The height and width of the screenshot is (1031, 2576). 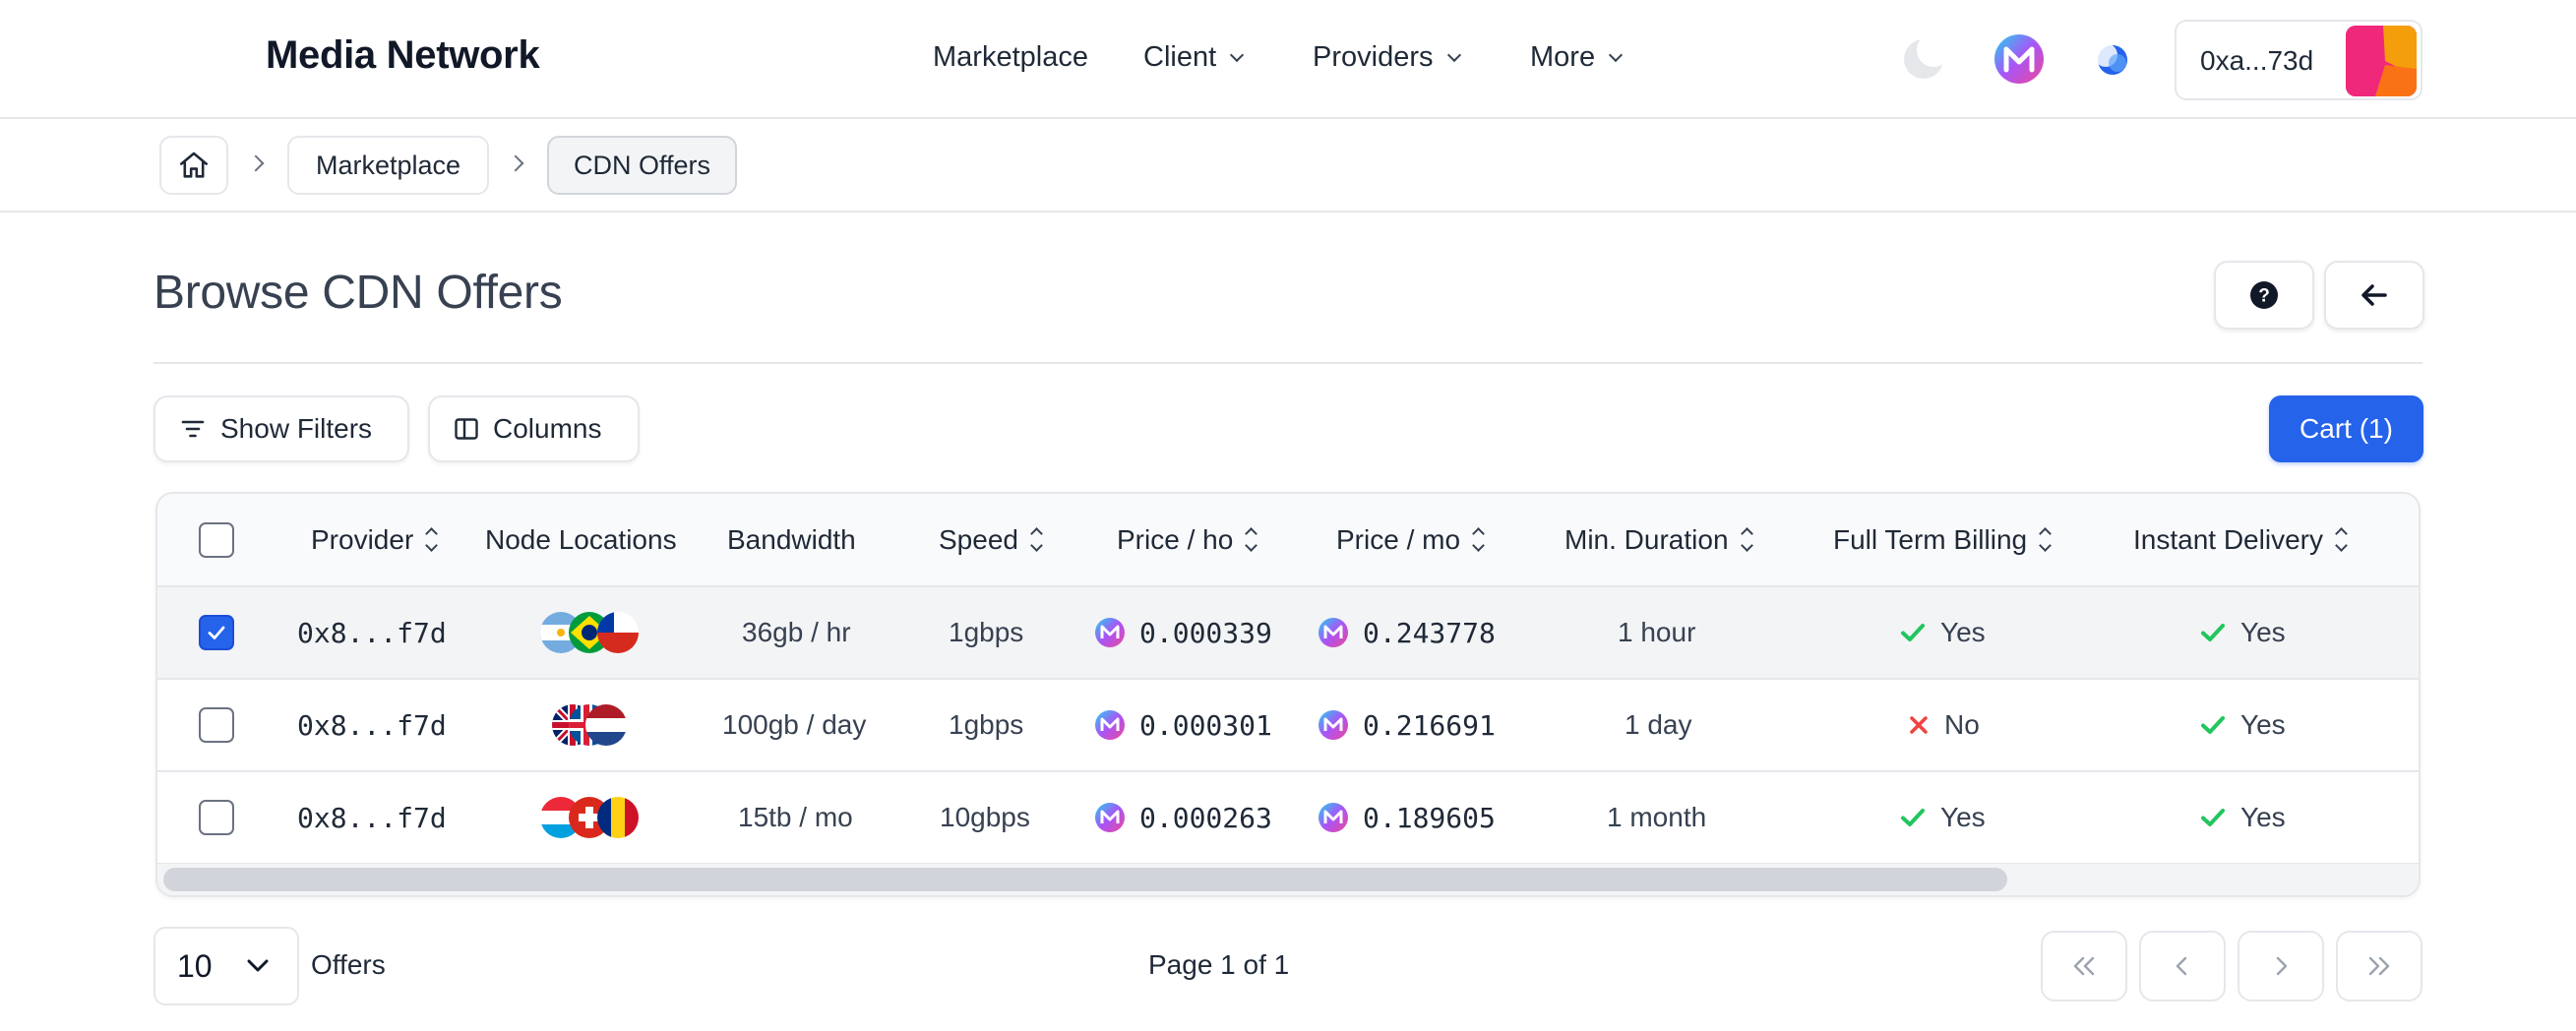 What do you see at coordinates (193, 165) in the screenshot?
I see `breadcrumb-home` at bounding box center [193, 165].